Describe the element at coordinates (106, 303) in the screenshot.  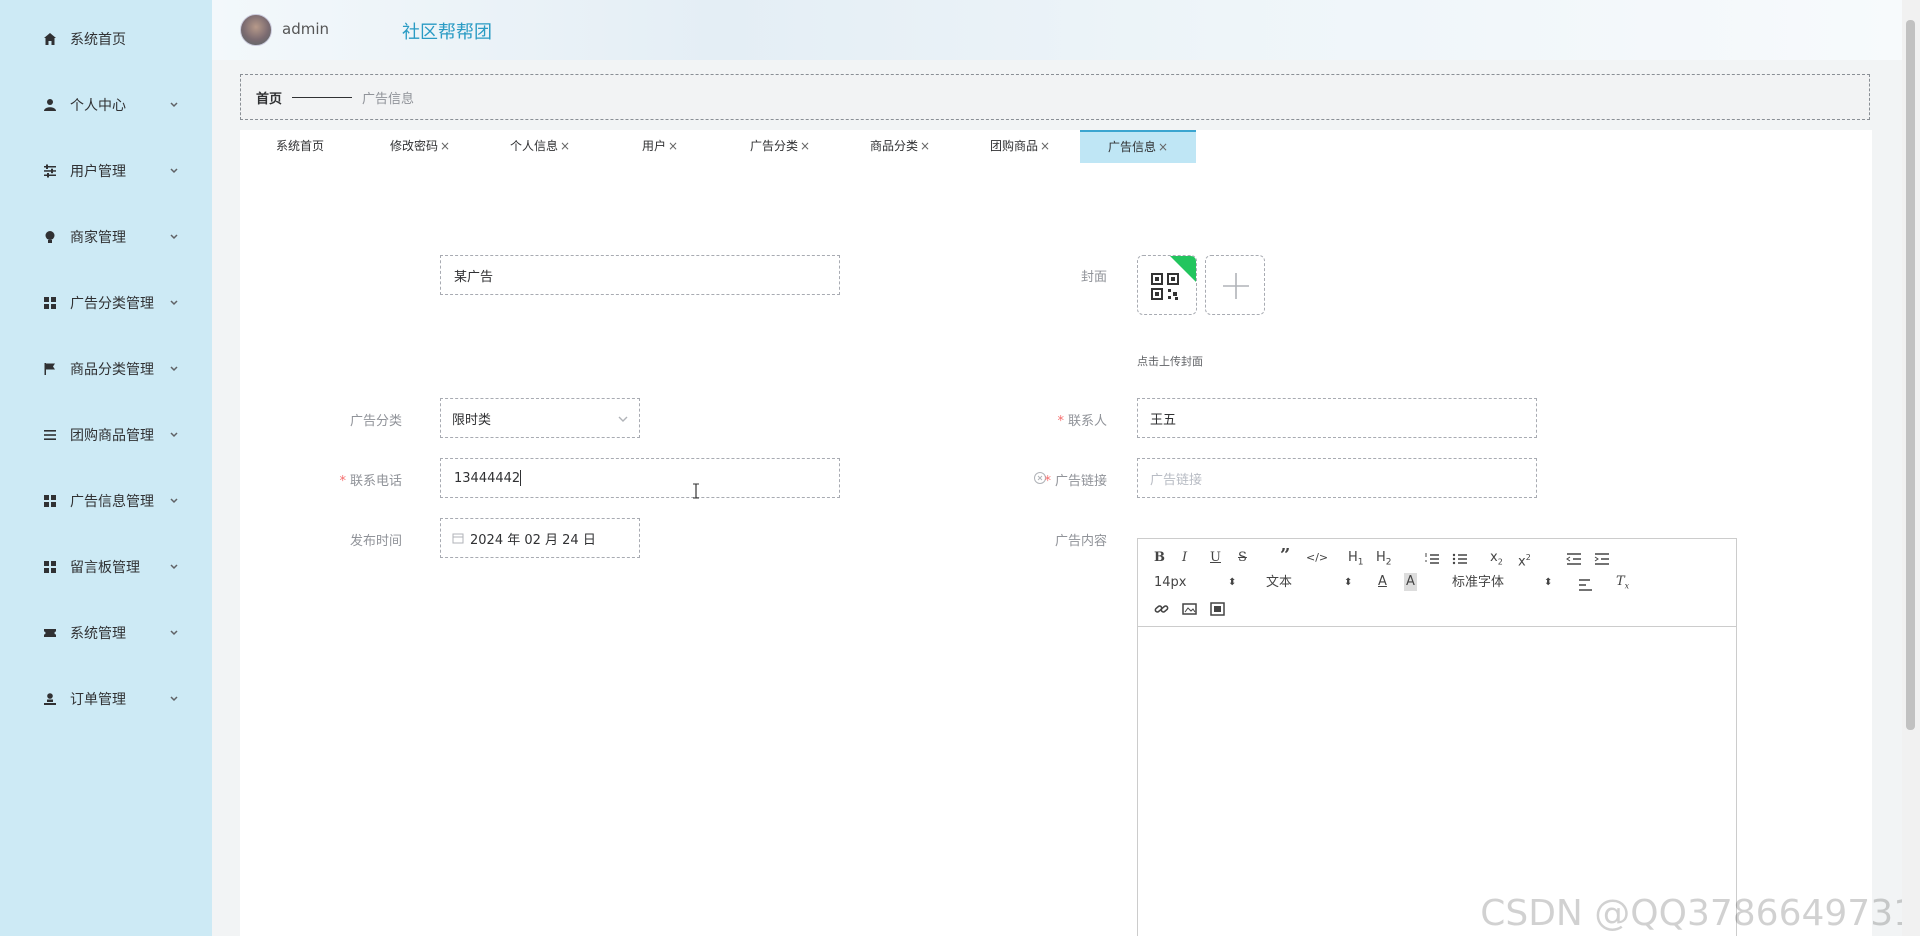
I see `sidebar-item-4: 广告分类管理` at that location.